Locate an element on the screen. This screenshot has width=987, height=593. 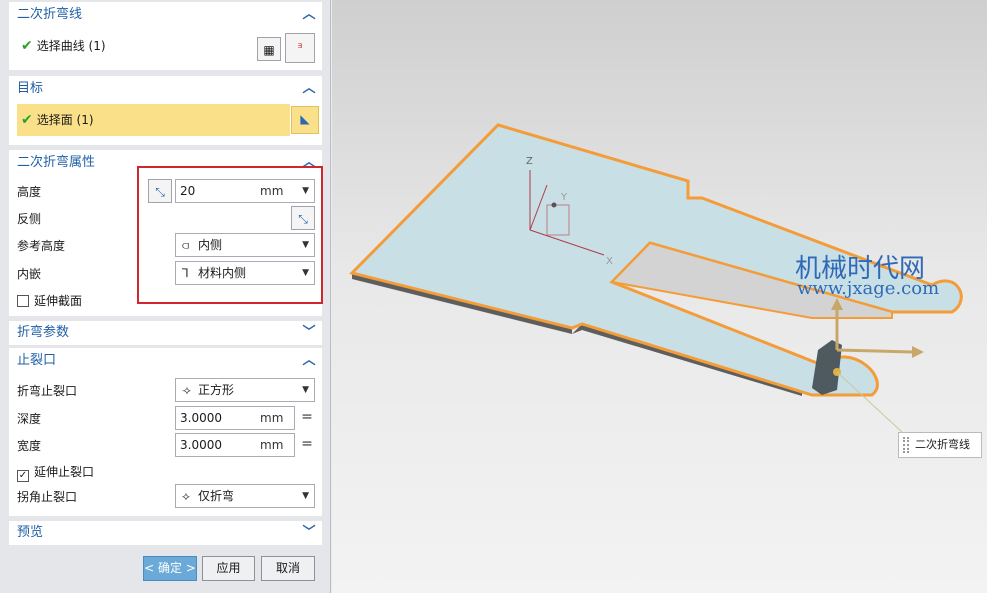
height-label: 高度 is located at coordinates (29, 192).